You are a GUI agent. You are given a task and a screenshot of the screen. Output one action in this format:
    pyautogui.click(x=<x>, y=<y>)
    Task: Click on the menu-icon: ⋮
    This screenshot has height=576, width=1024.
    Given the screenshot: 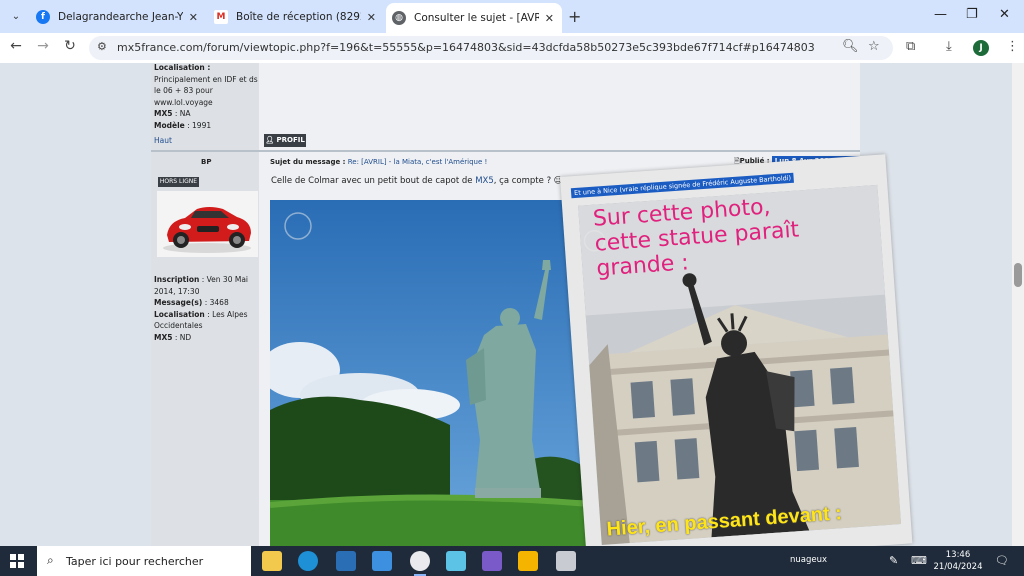 What is the action you would take?
    pyautogui.click(x=1012, y=46)
    